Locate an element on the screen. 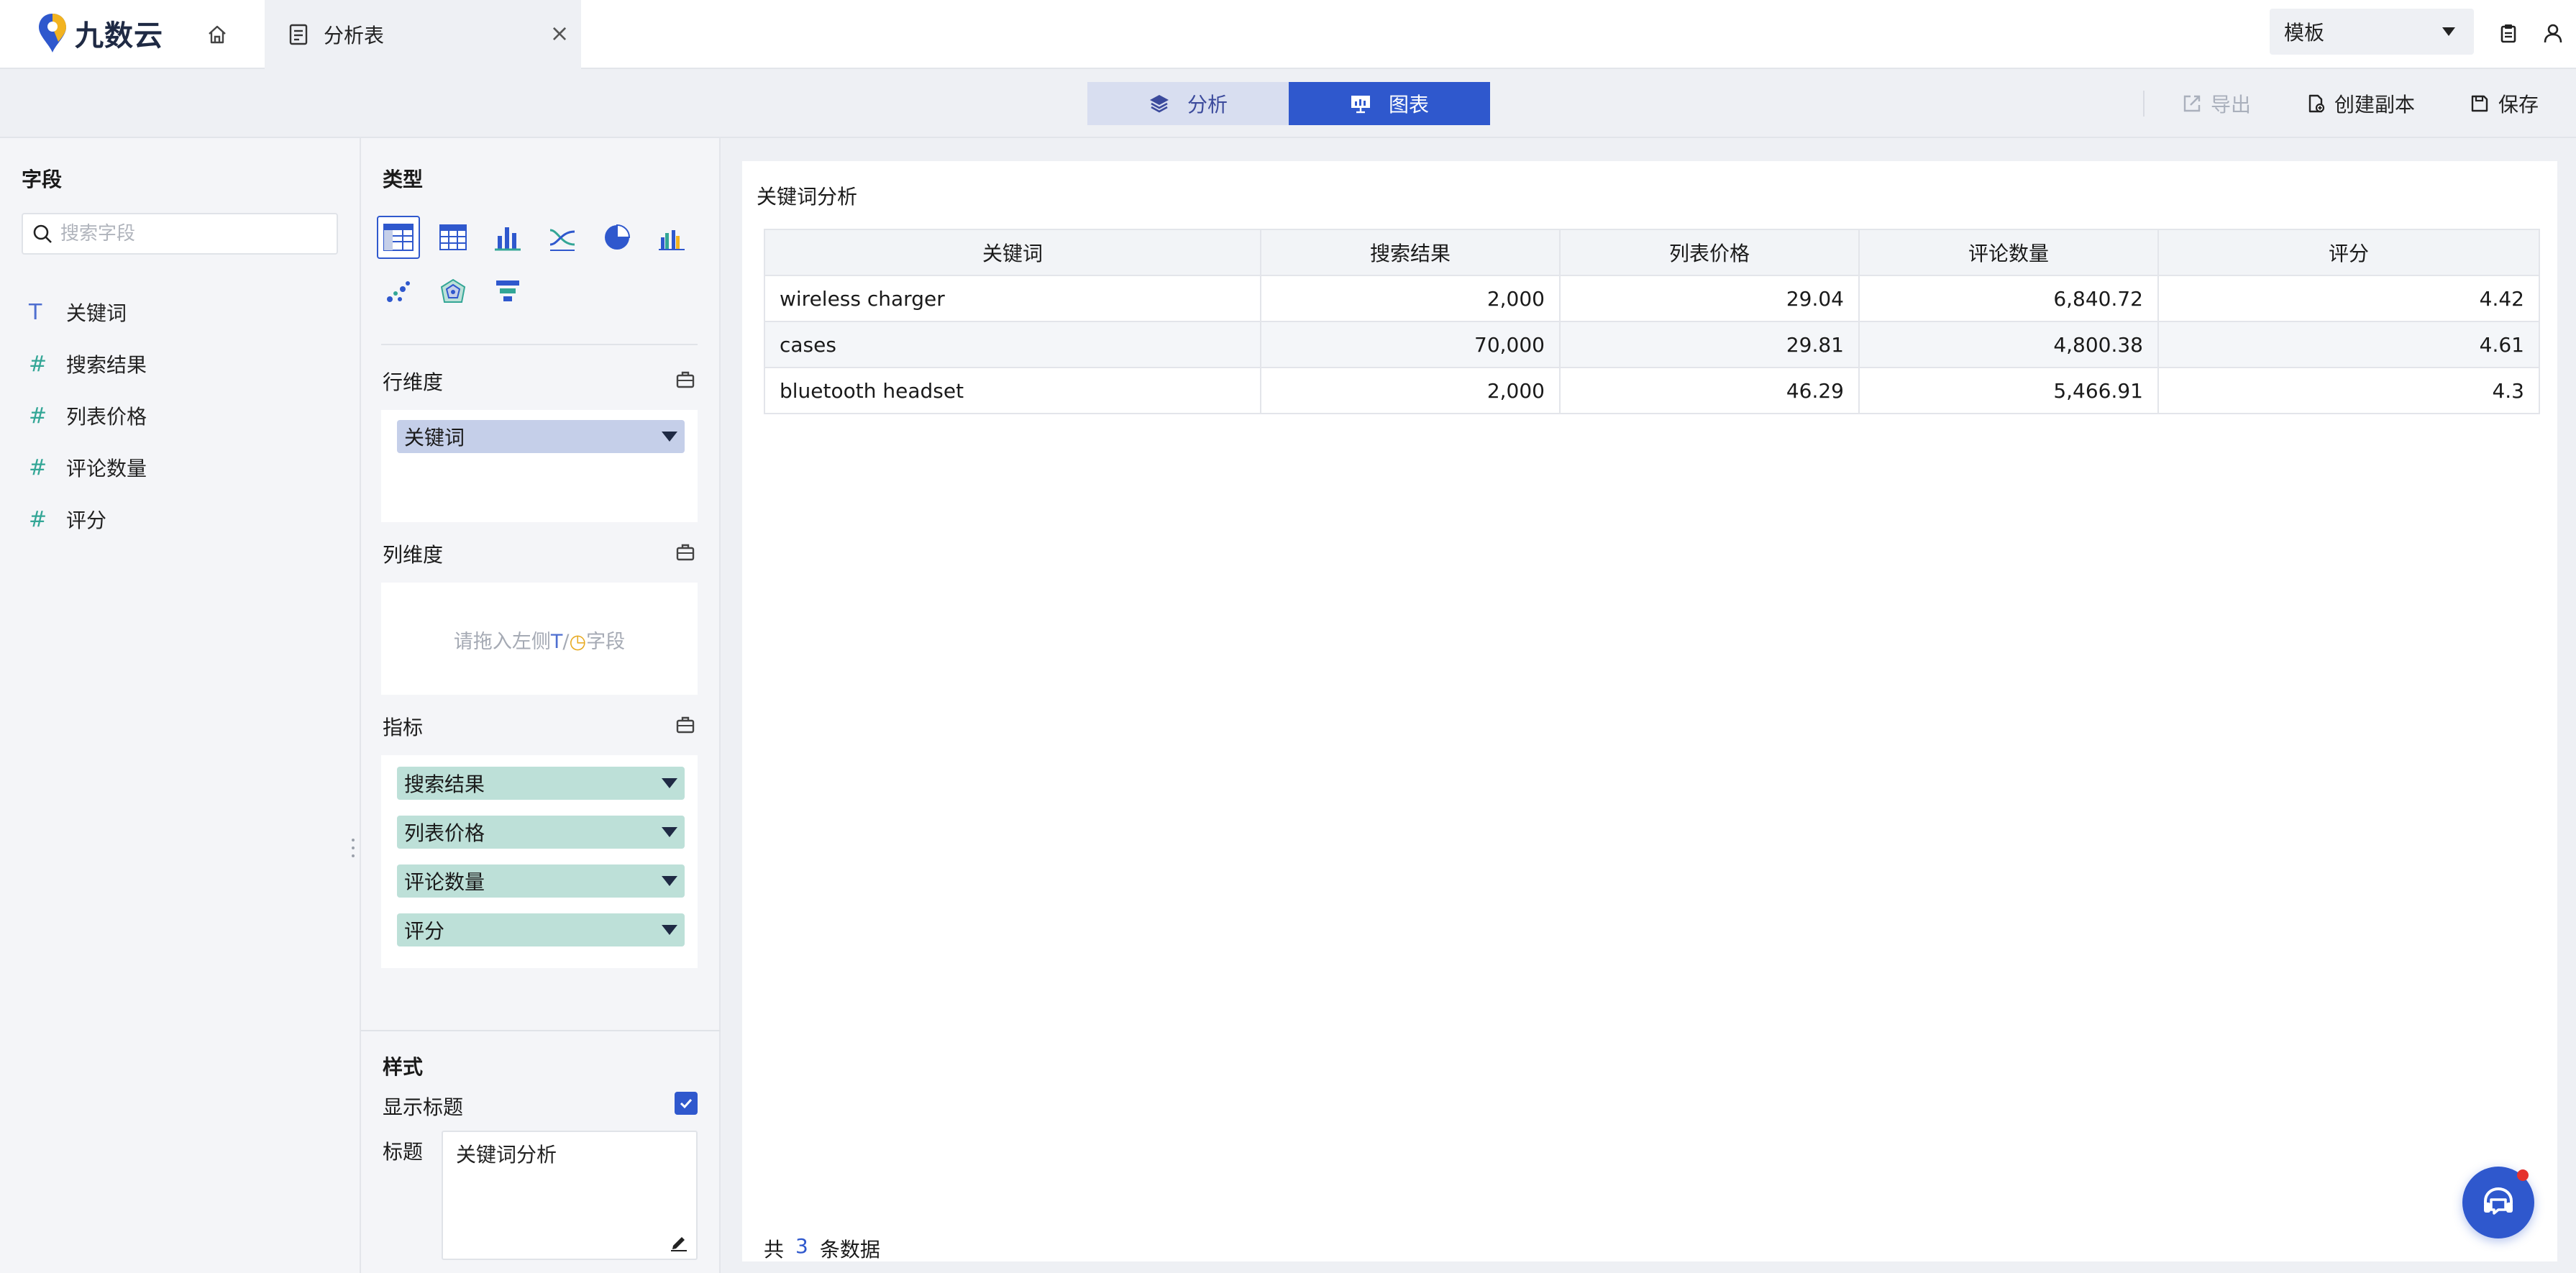 This screenshot has width=2576, height=1273. export-button: 导出 is located at coordinates (2216, 104).